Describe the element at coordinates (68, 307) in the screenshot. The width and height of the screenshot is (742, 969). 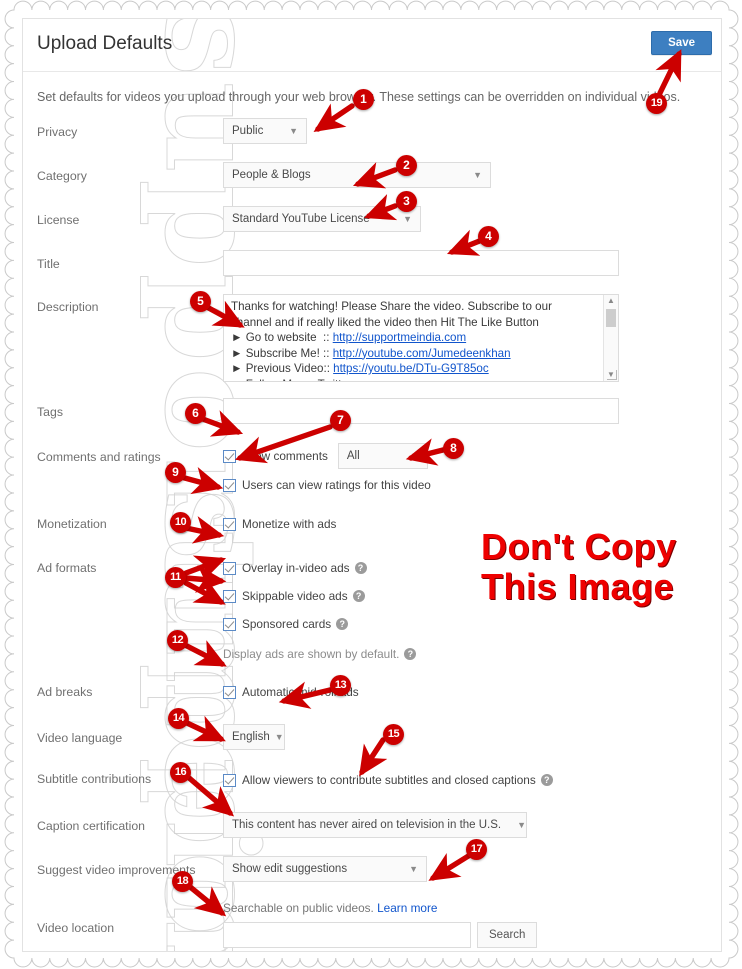
I see `label-description: Description` at that location.